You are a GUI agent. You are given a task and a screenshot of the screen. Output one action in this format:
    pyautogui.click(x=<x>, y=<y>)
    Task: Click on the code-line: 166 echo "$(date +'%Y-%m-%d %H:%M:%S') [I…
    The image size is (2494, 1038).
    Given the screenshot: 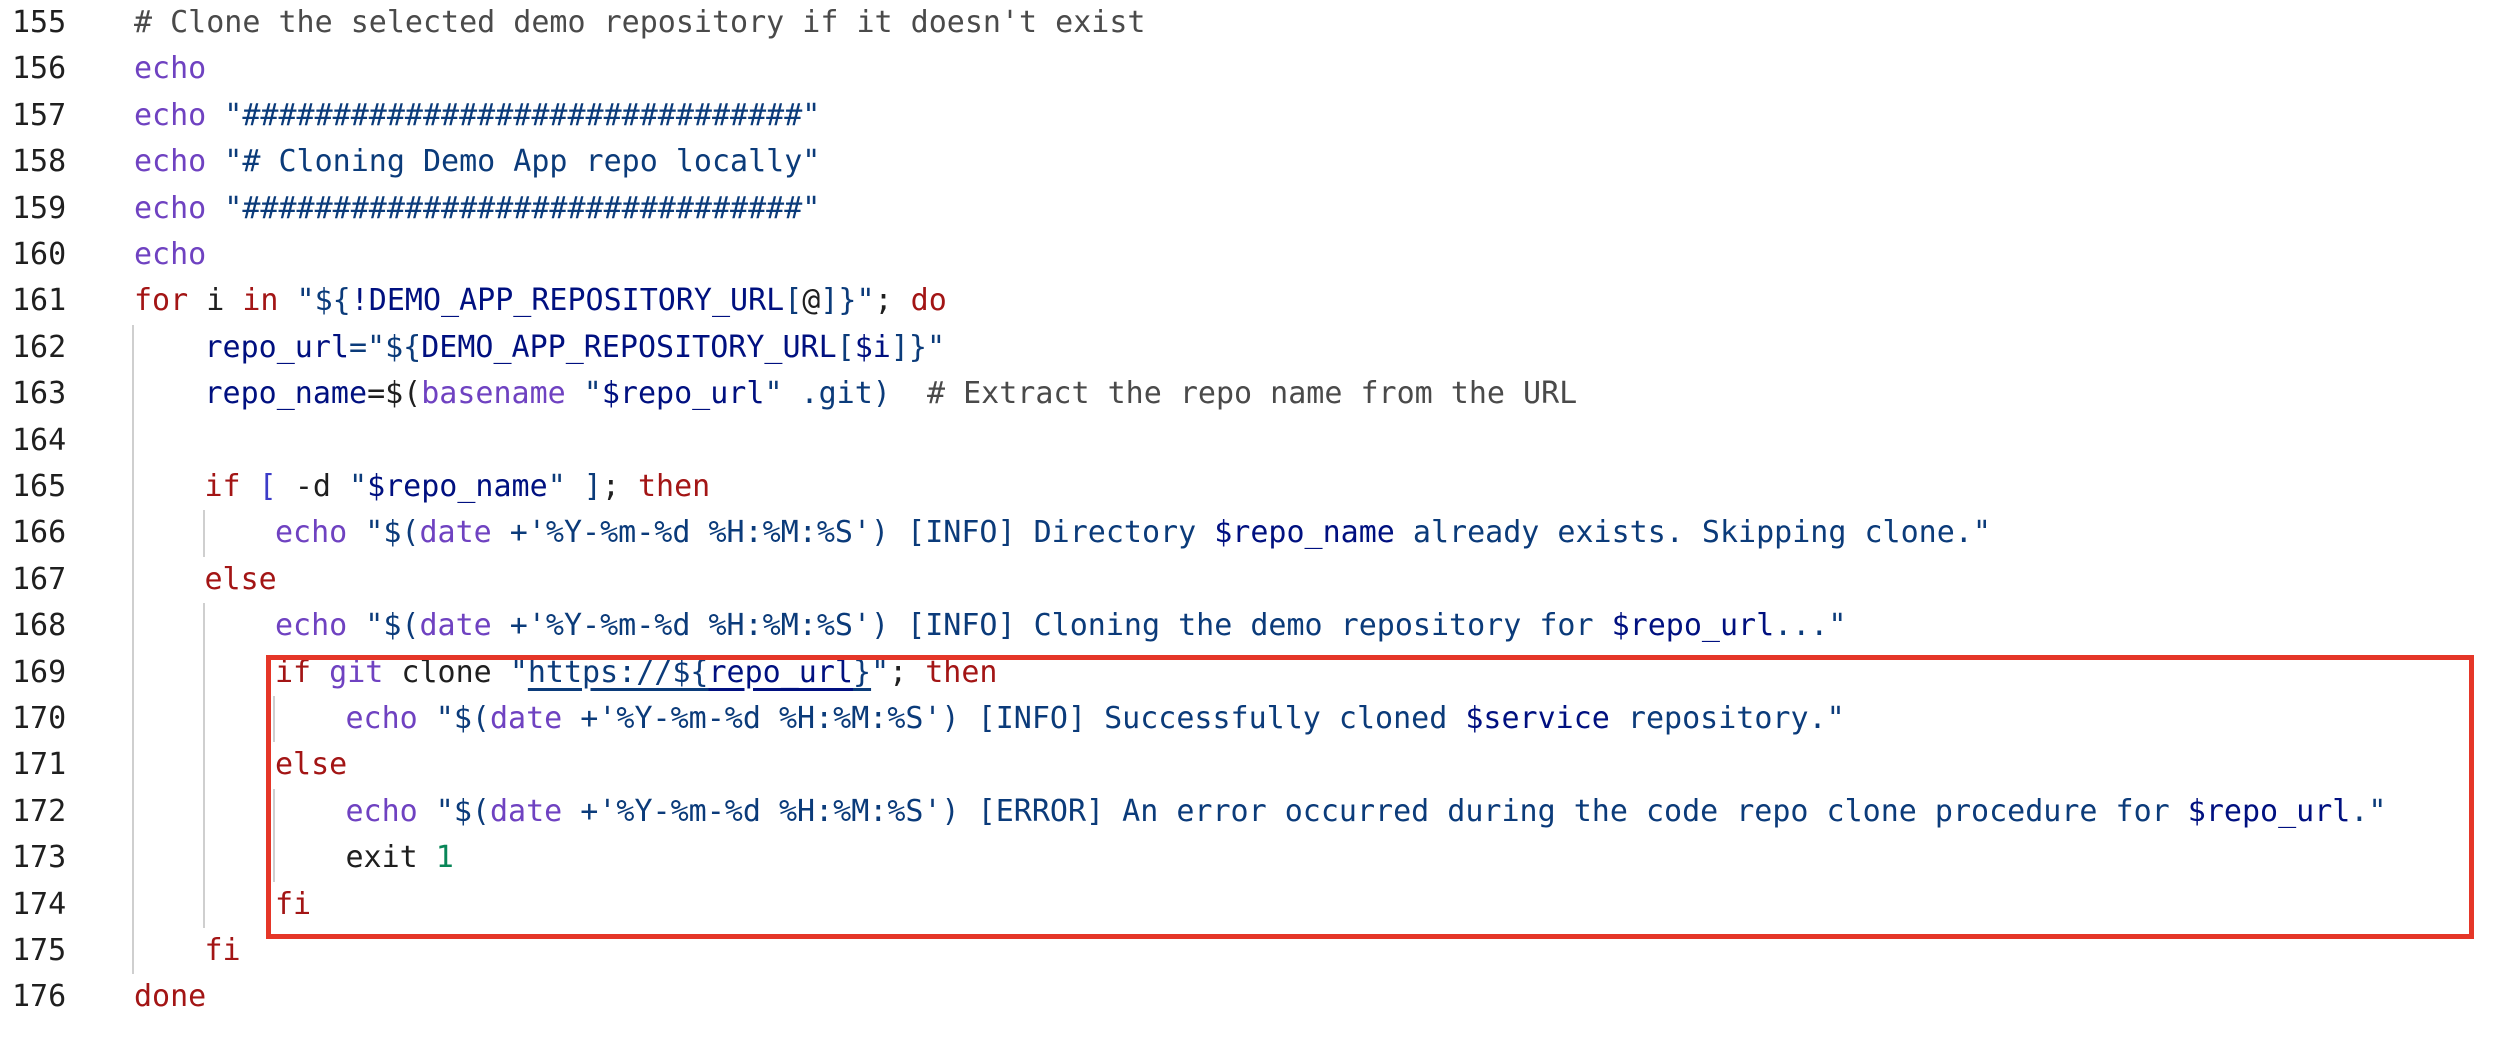 What is the action you would take?
    pyautogui.click(x=1247, y=533)
    